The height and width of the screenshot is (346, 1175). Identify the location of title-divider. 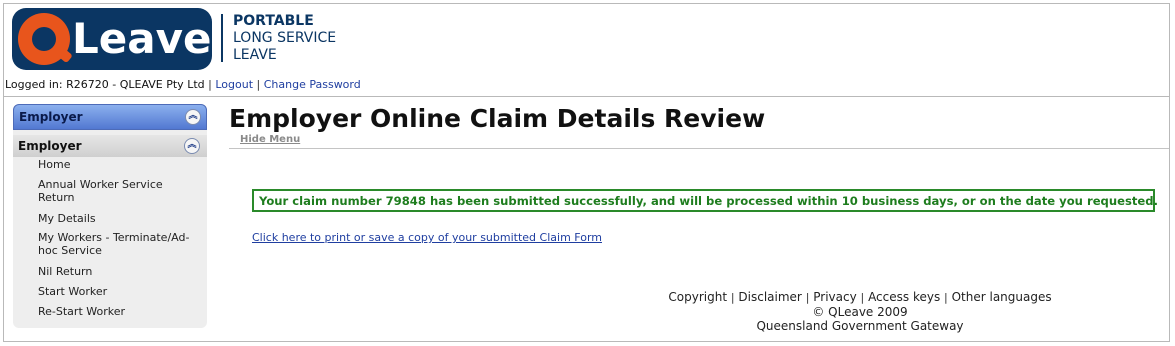
(699, 148).